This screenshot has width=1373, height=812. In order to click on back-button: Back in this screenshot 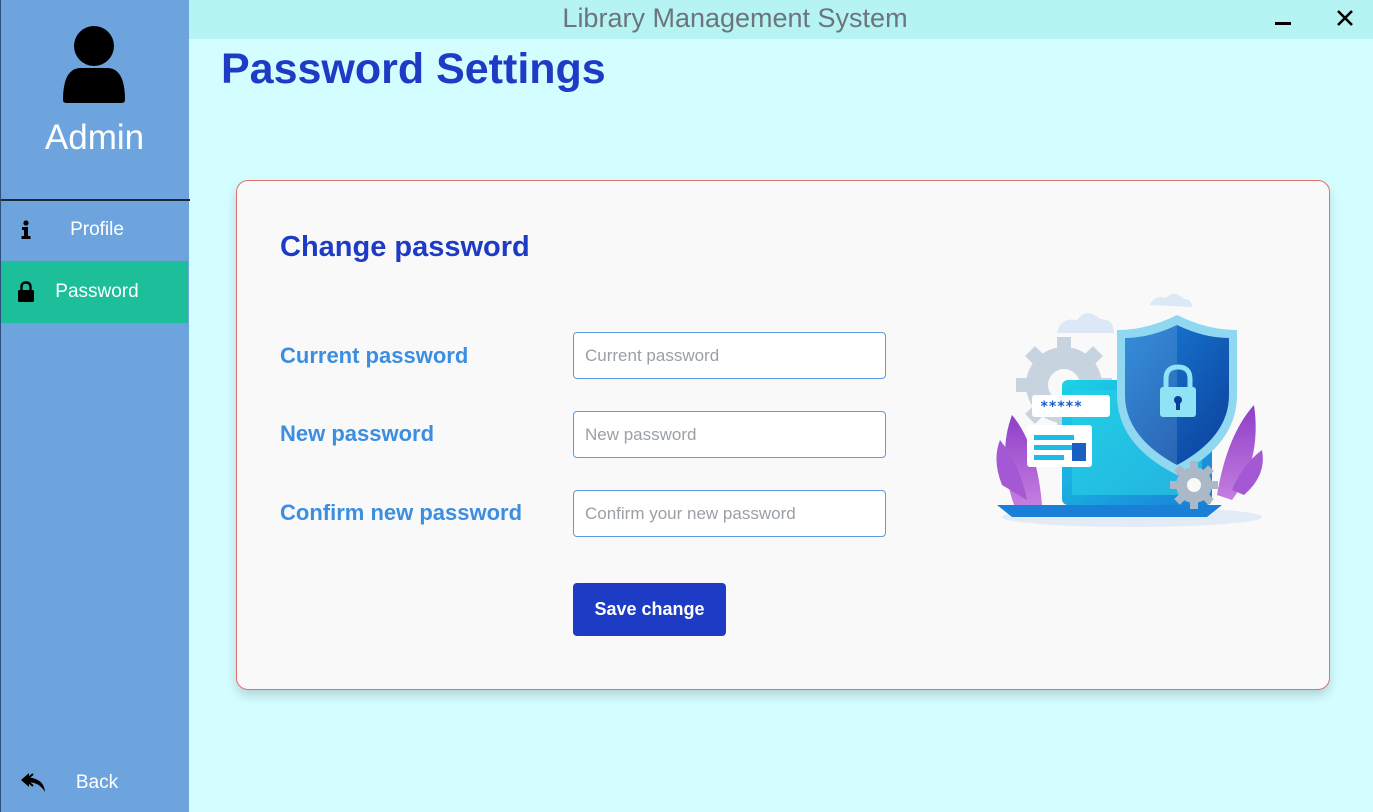, I will do `click(94, 782)`.